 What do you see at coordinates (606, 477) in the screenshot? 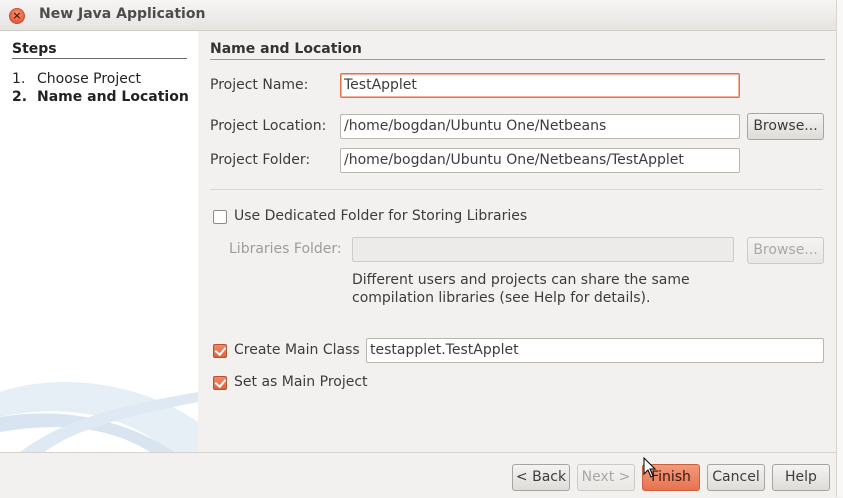
I see `next-button: Next >` at bounding box center [606, 477].